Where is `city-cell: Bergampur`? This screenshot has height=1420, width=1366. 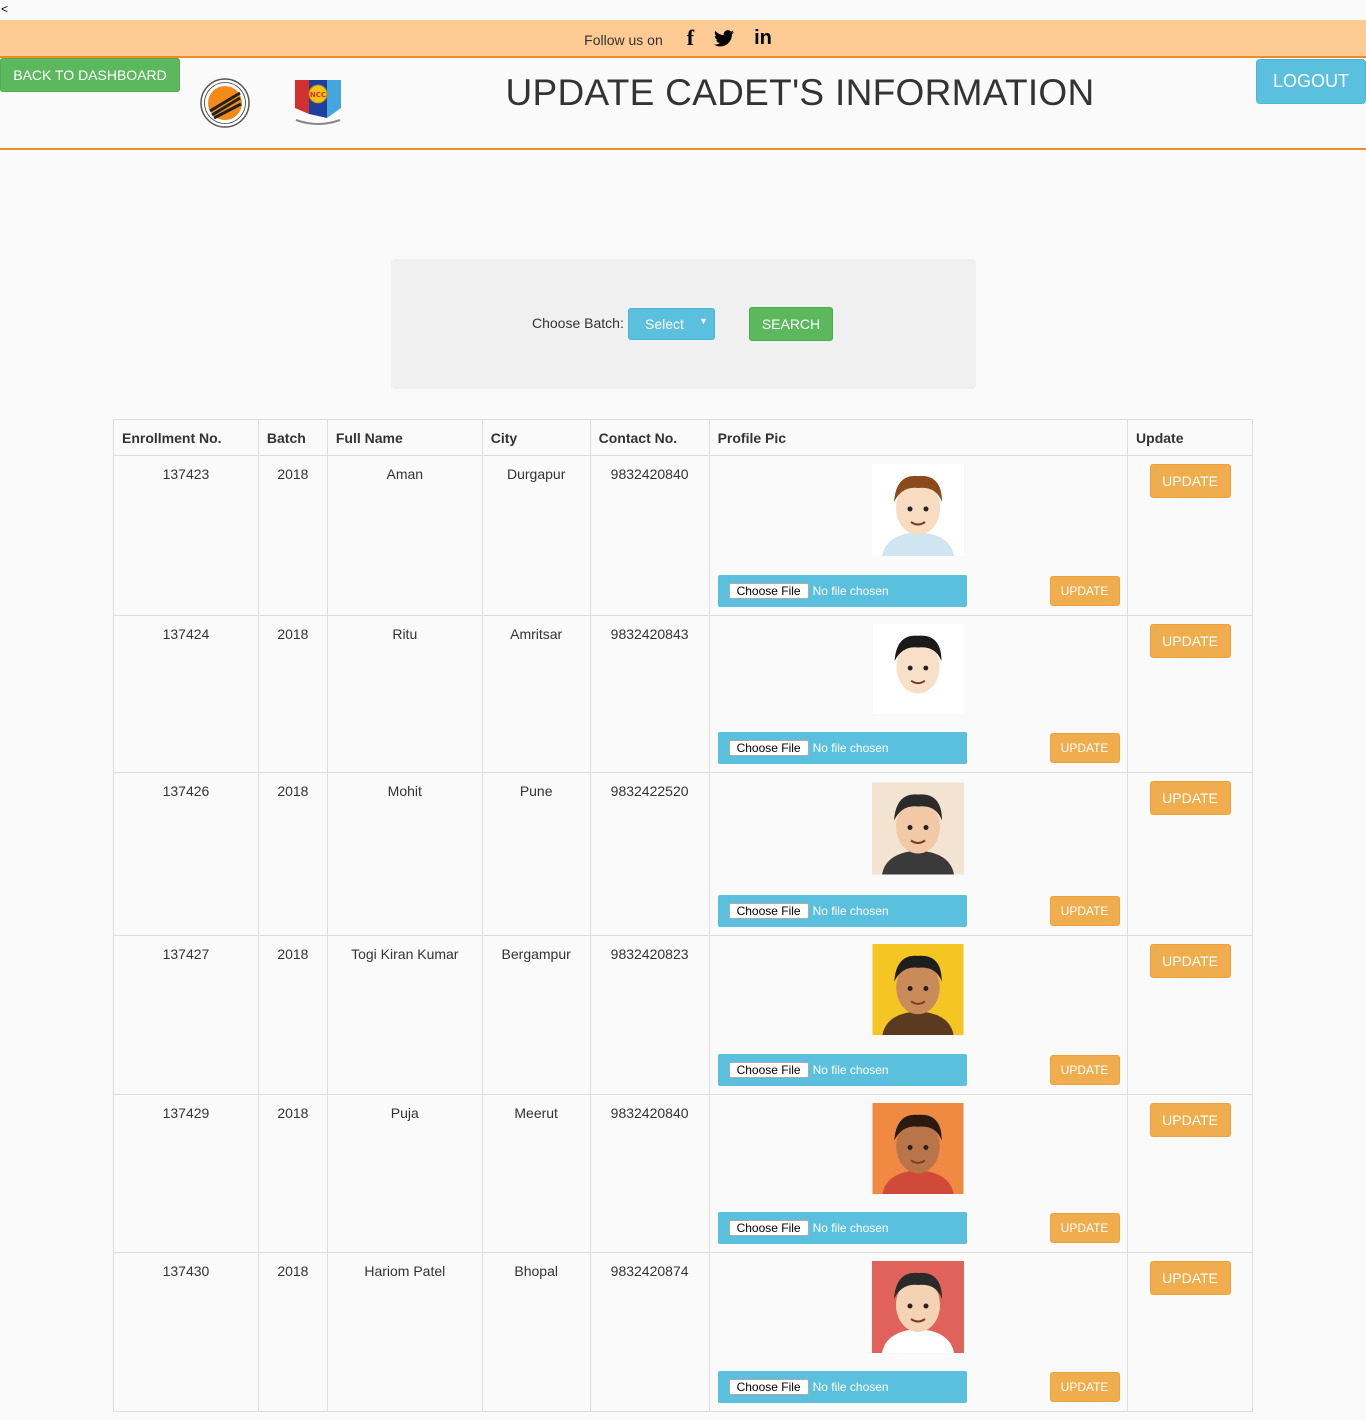 city-cell: Bergampur is located at coordinates (536, 1015).